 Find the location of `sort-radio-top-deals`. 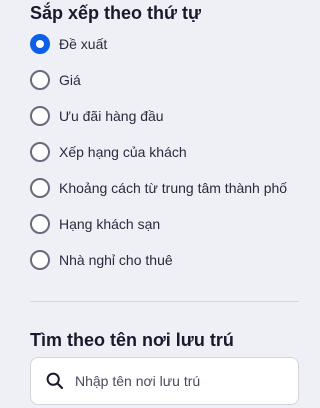

sort-radio-top-deals is located at coordinates (40, 116).